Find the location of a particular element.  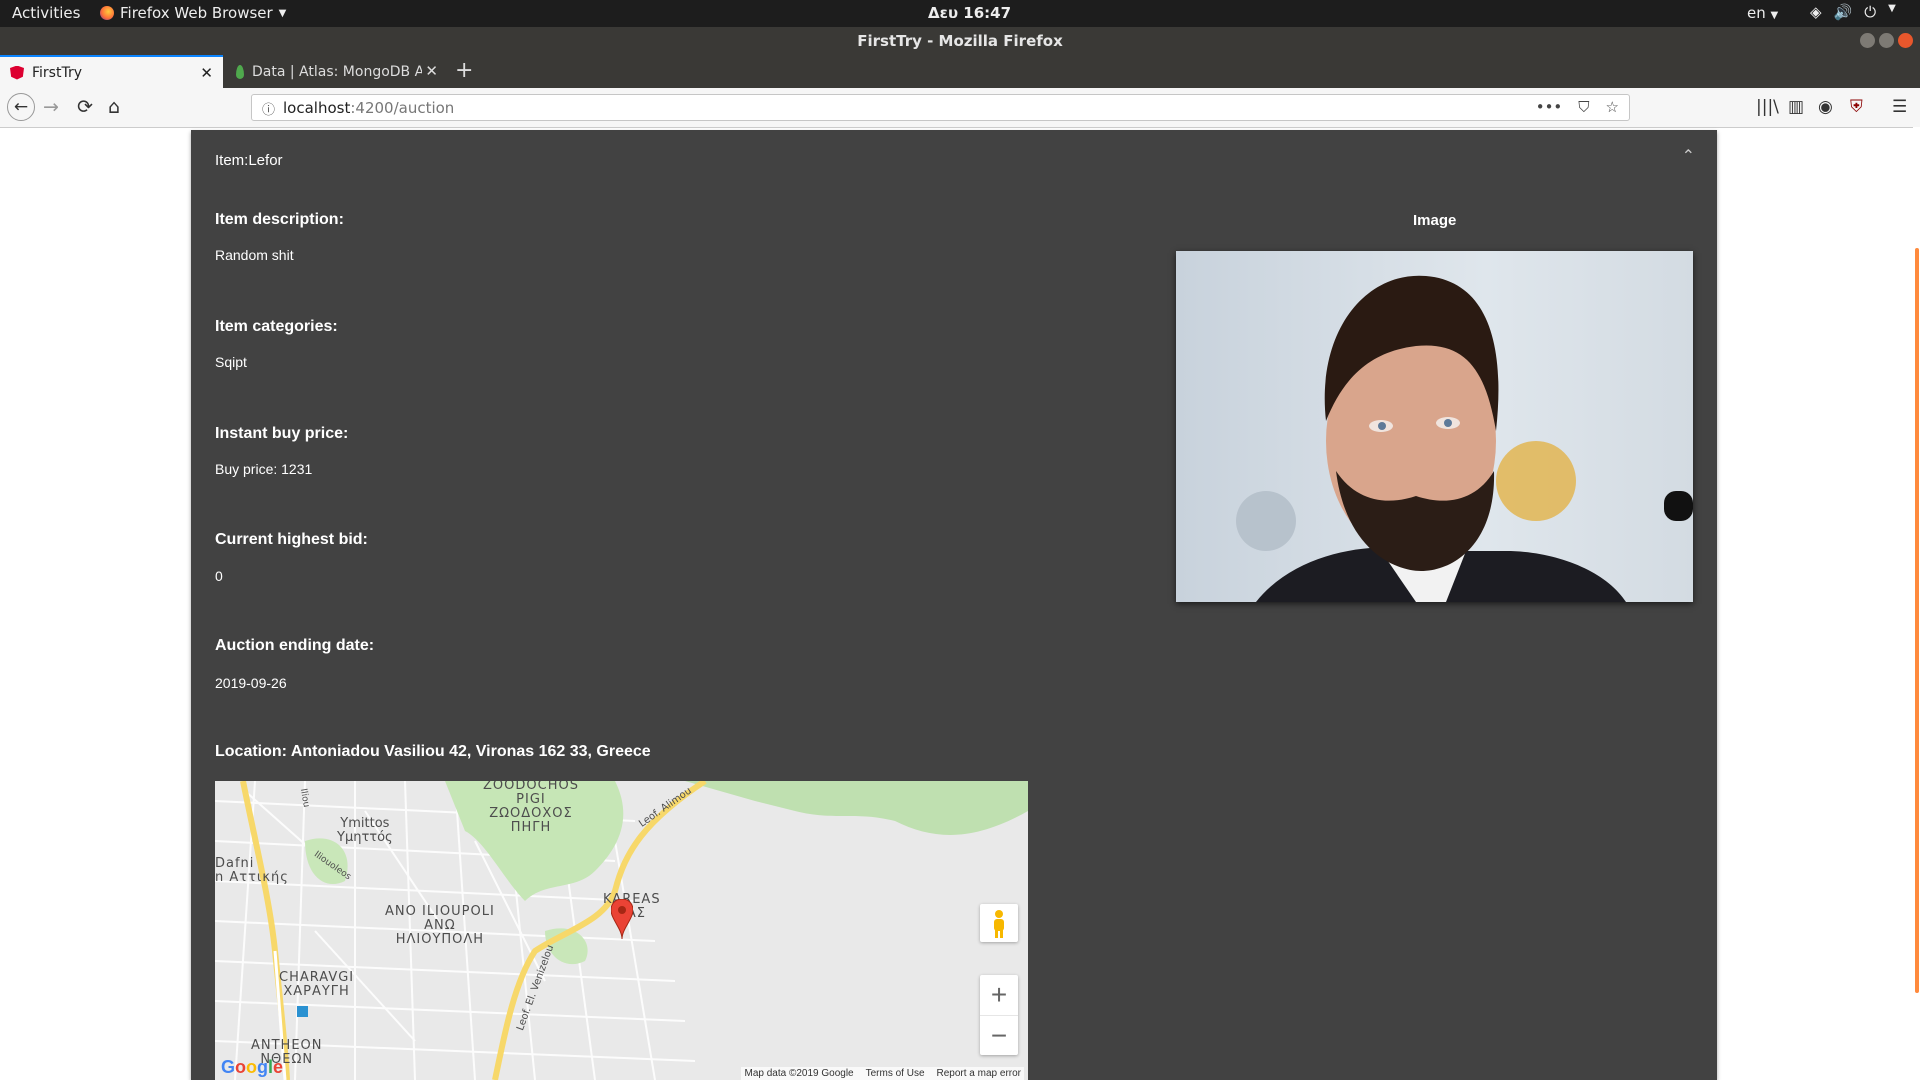

volume-icon: 🔊 is located at coordinates (1843, 12).